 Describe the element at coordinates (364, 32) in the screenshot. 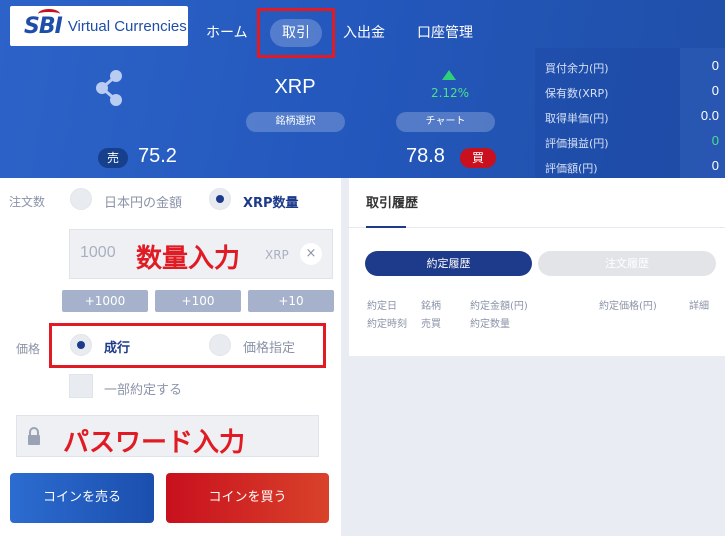

I see `nav-deposit-withdraw: 入出金` at that location.